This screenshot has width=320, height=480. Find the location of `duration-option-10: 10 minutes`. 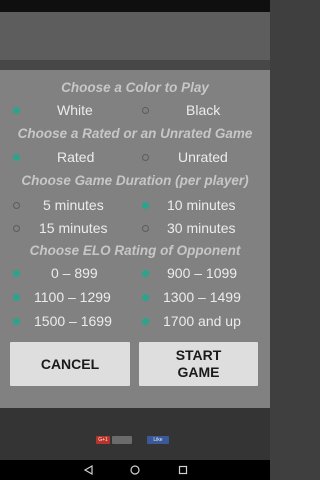

duration-option-10: 10 minutes is located at coordinates (202, 205).